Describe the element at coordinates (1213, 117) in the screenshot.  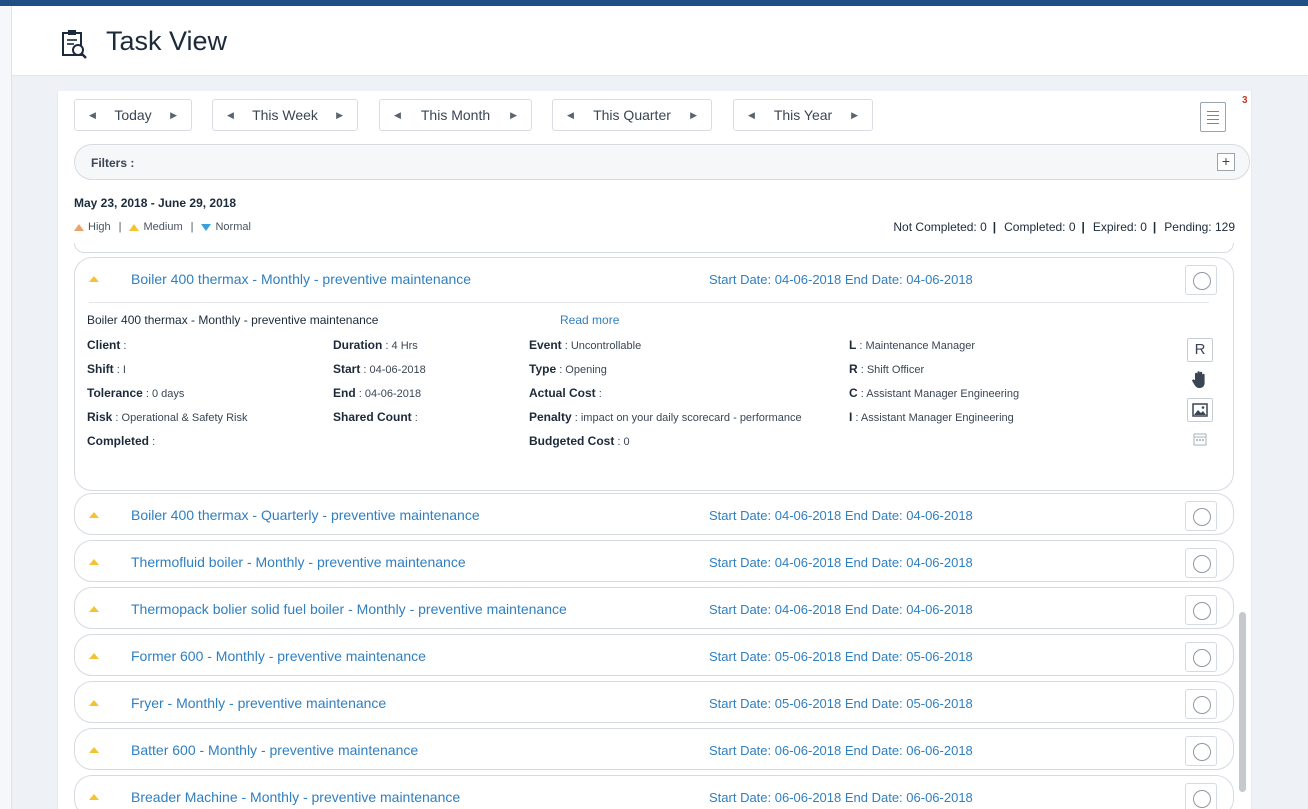
I see `list-icon` at that location.